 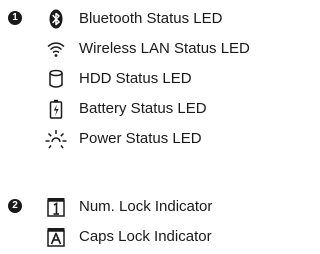 I want to click on led-item-wireless-lan: Wireless LAN Status LED, so click(x=148, y=50).